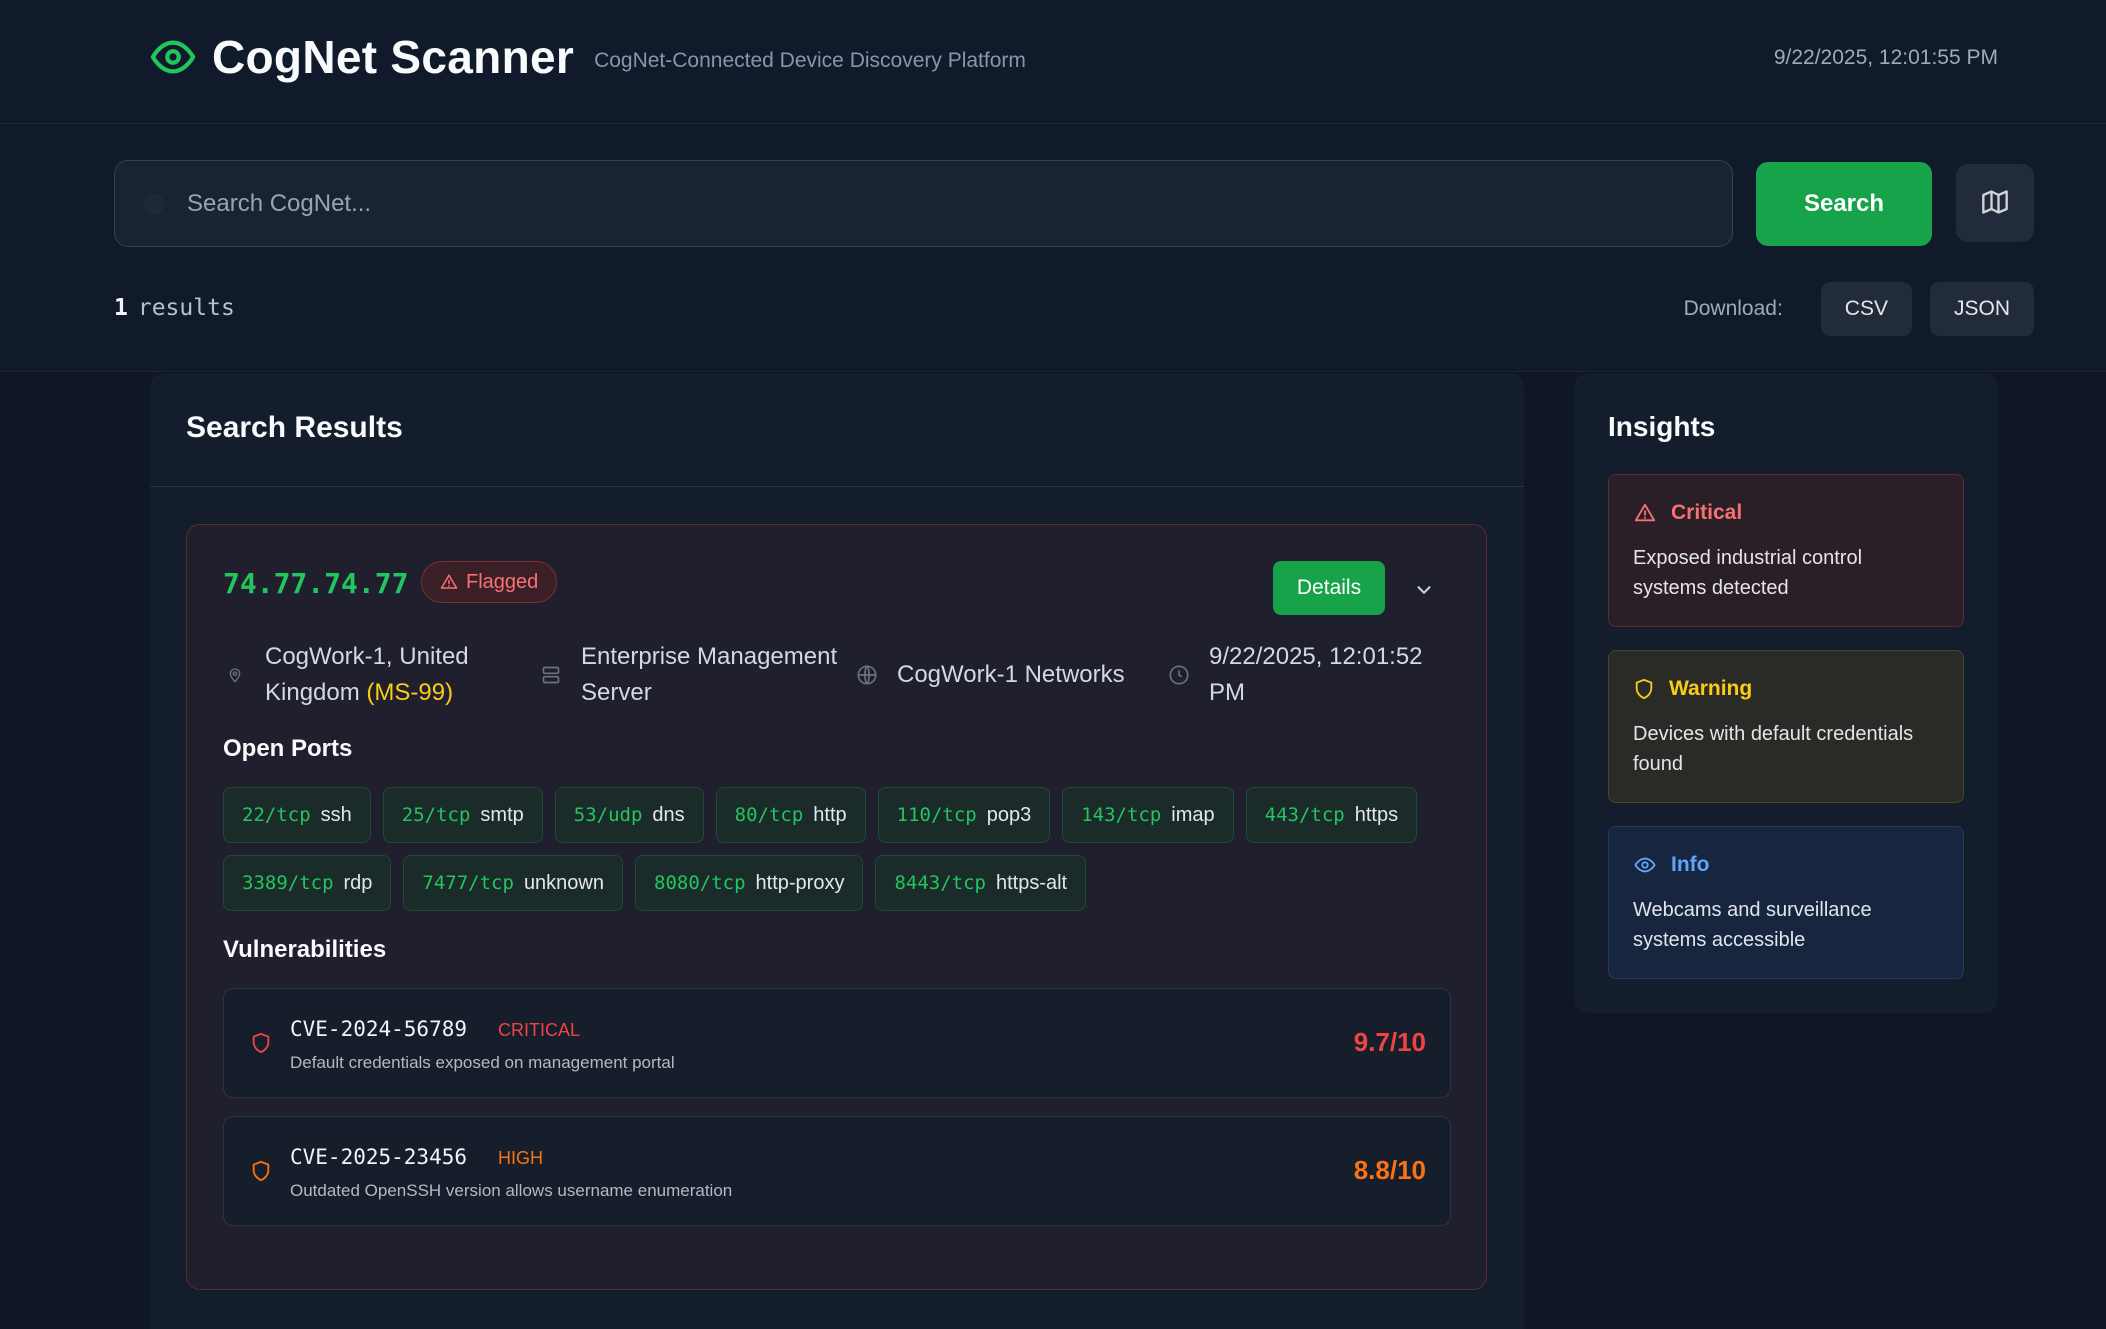  Describe the element at coordinates (668, 814) in the screenshot. I see `port-service: dns` at that location.